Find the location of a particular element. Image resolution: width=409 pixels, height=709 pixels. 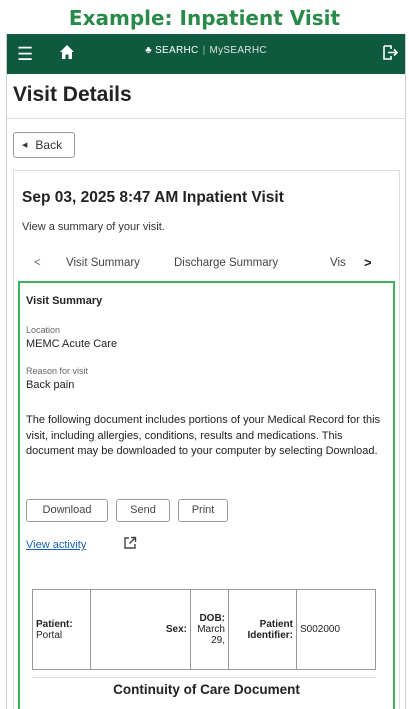

logo-icon: ♣ is located at coordinates (148, 50).